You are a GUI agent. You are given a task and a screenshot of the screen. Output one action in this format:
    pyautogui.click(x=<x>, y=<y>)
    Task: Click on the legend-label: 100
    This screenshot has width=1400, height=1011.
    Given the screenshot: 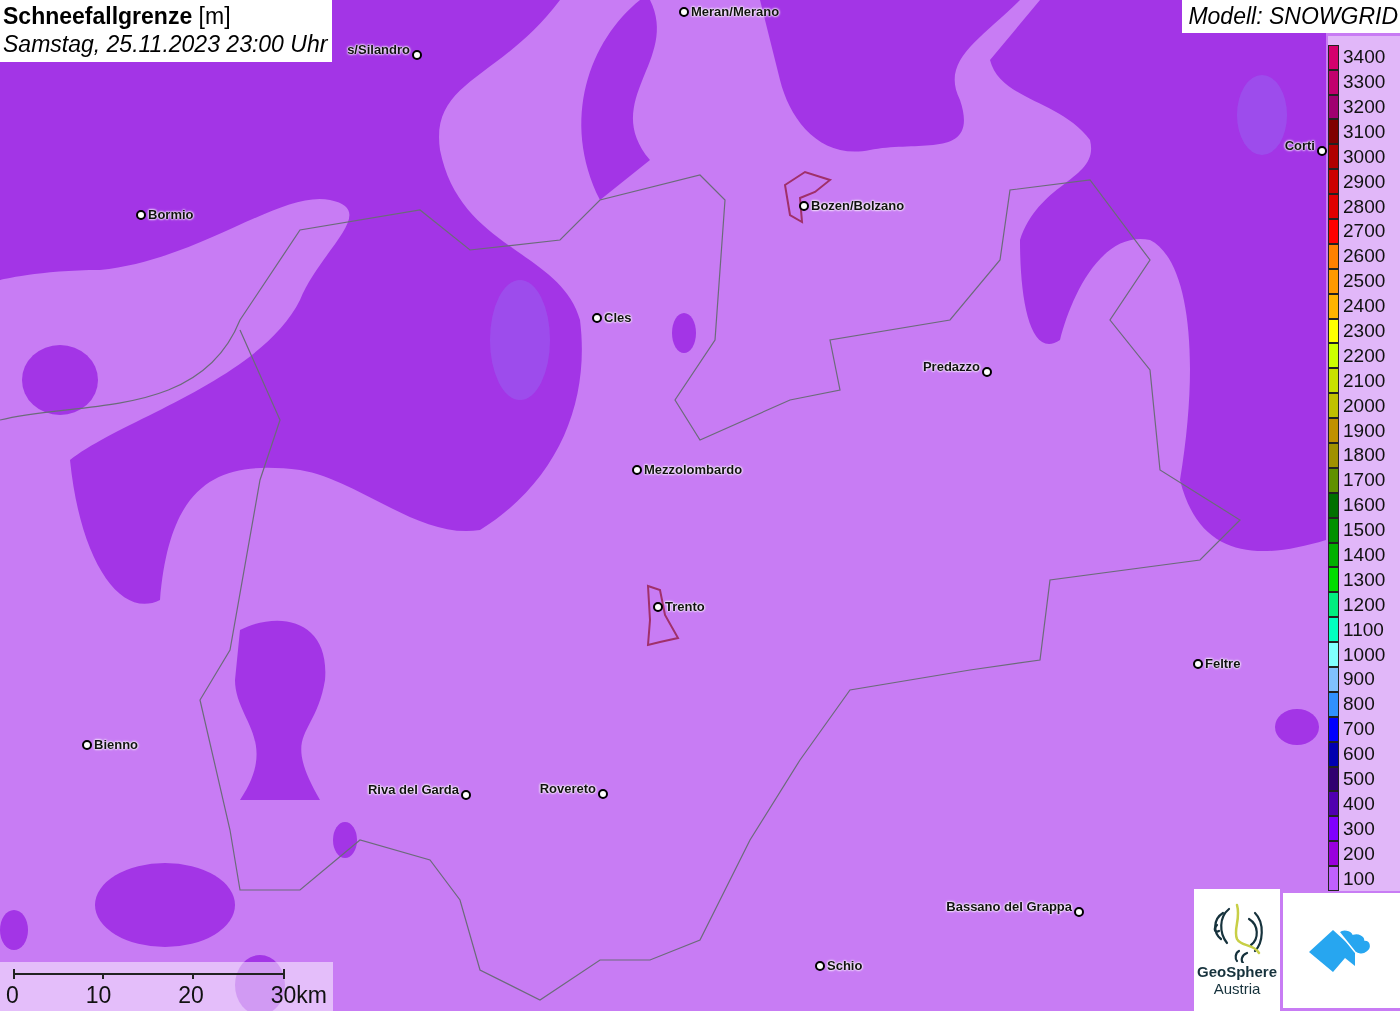 What is the action you would take?
    pyautogui.click(x=1359, y=878)
    